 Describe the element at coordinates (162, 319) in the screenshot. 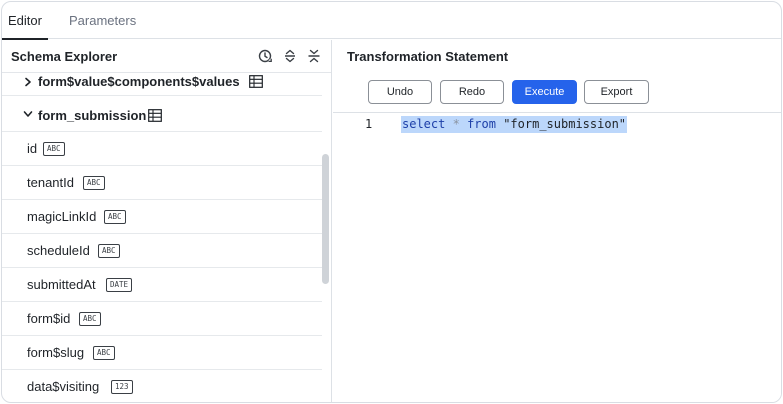

I see `field-row-form-id: form$id ABC` at that location.